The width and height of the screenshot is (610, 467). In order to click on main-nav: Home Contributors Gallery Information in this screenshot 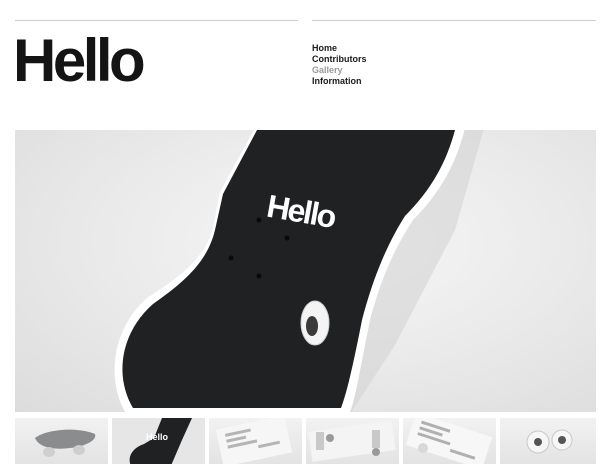, I will do `click(339, 65)`.